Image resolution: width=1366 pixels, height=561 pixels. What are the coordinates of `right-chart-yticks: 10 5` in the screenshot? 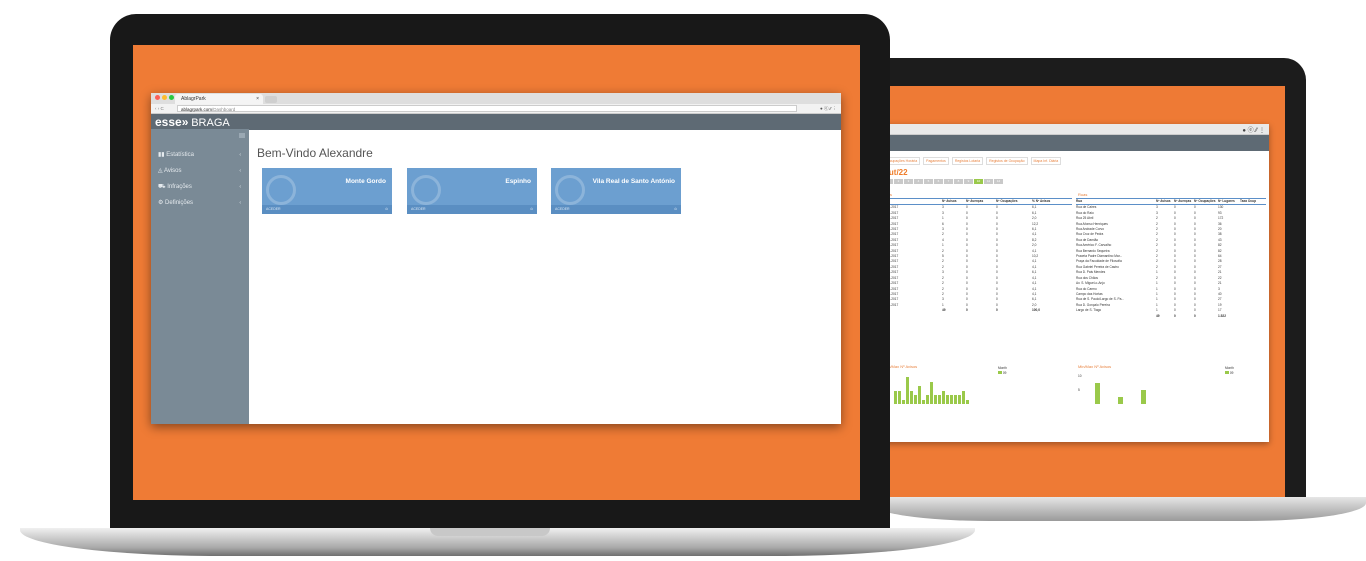 It's located at (1080, 384).